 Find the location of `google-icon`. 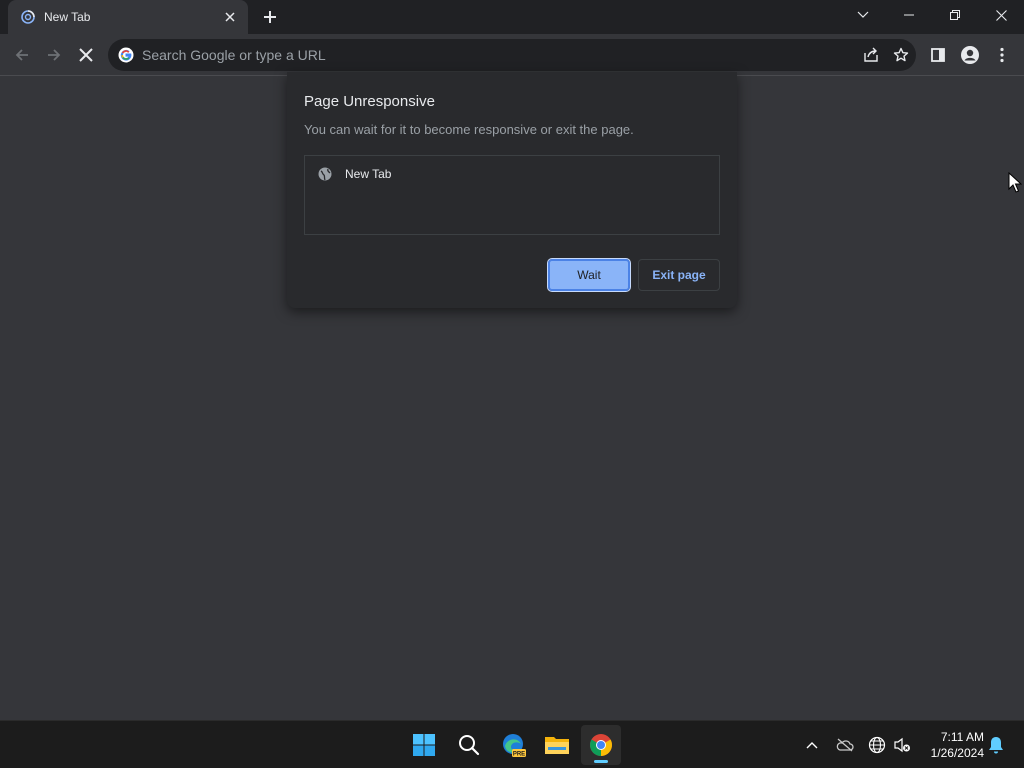

google-icon is located at coordinates (126, 55).